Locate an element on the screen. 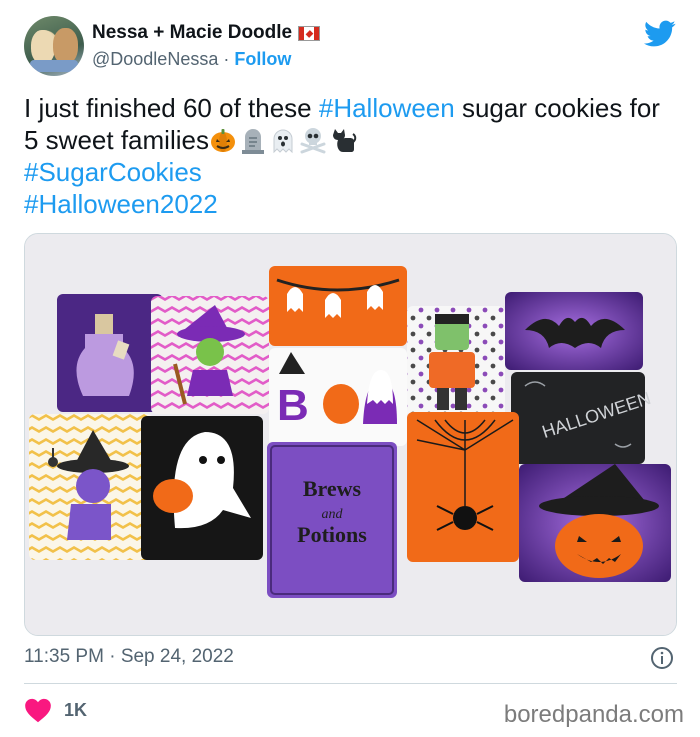 The width and height of the screenshot is (700, 737). tweet-time: 11:35 PM is located at coordinates (64, 656).